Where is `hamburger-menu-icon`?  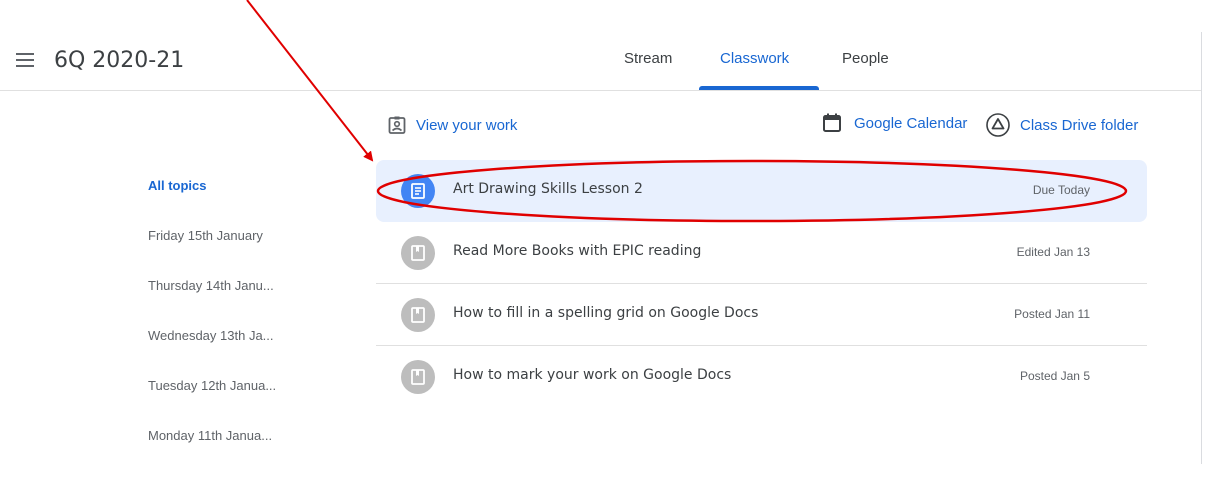
hamburger-menu-icon is located at coordinates (25, 60).